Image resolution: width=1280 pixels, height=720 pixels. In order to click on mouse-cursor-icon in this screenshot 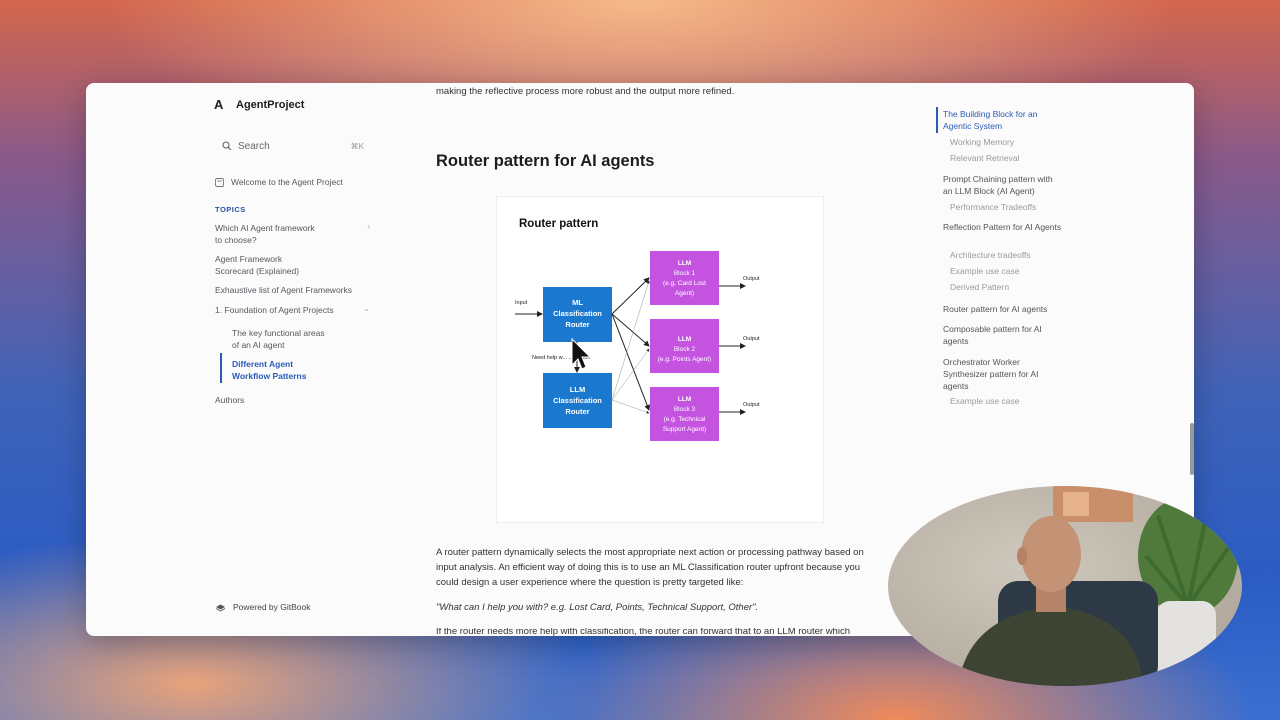, I will do `click(581, 353)`.